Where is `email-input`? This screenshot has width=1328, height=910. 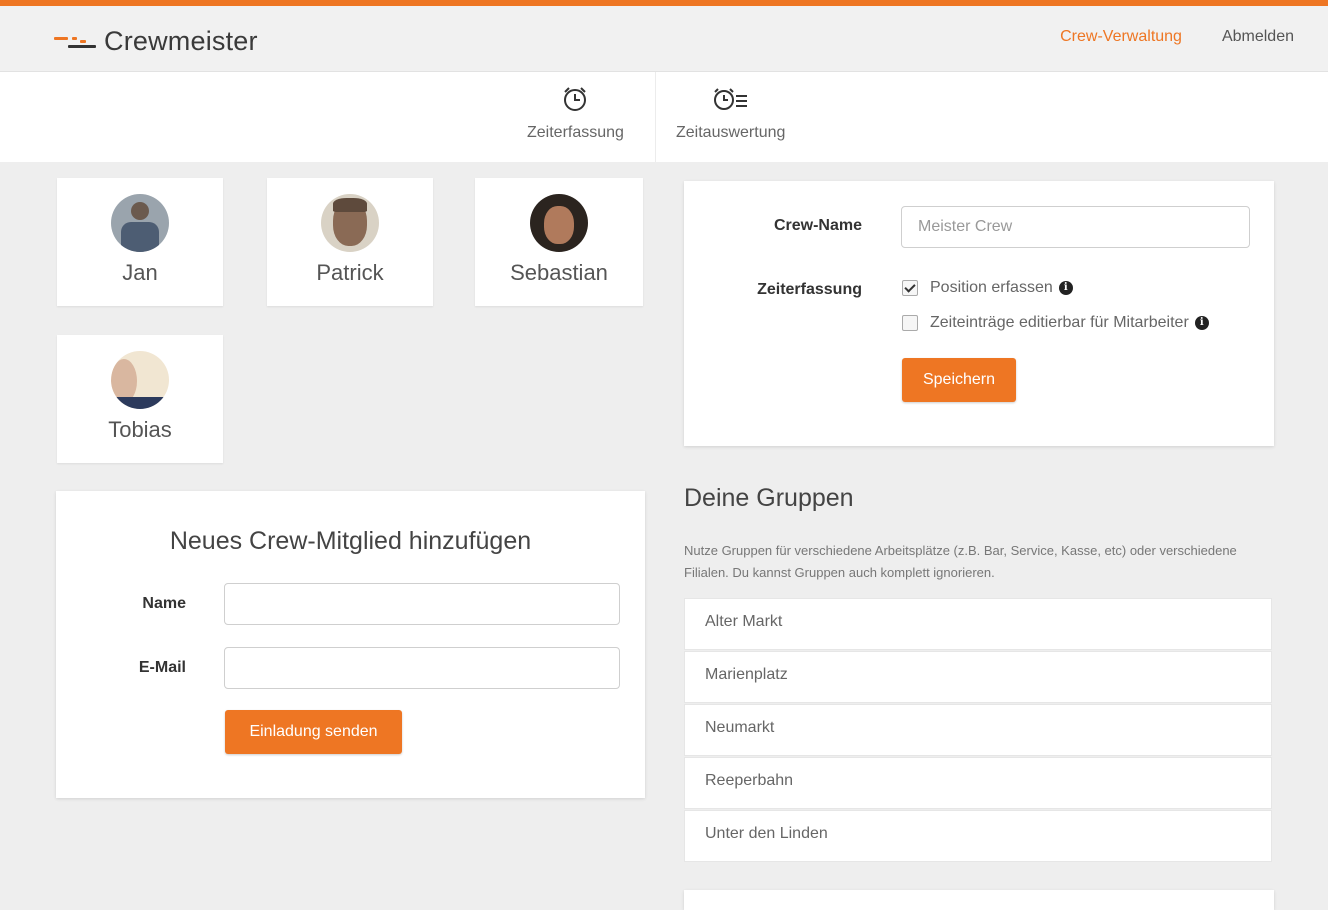
email-input is located at coordinates (422, 668).